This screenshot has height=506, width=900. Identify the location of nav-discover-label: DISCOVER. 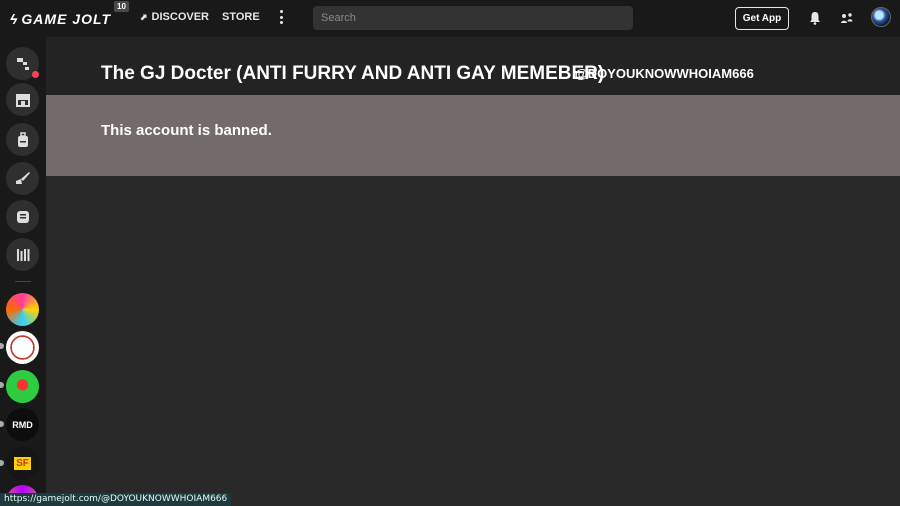
(180, 17).